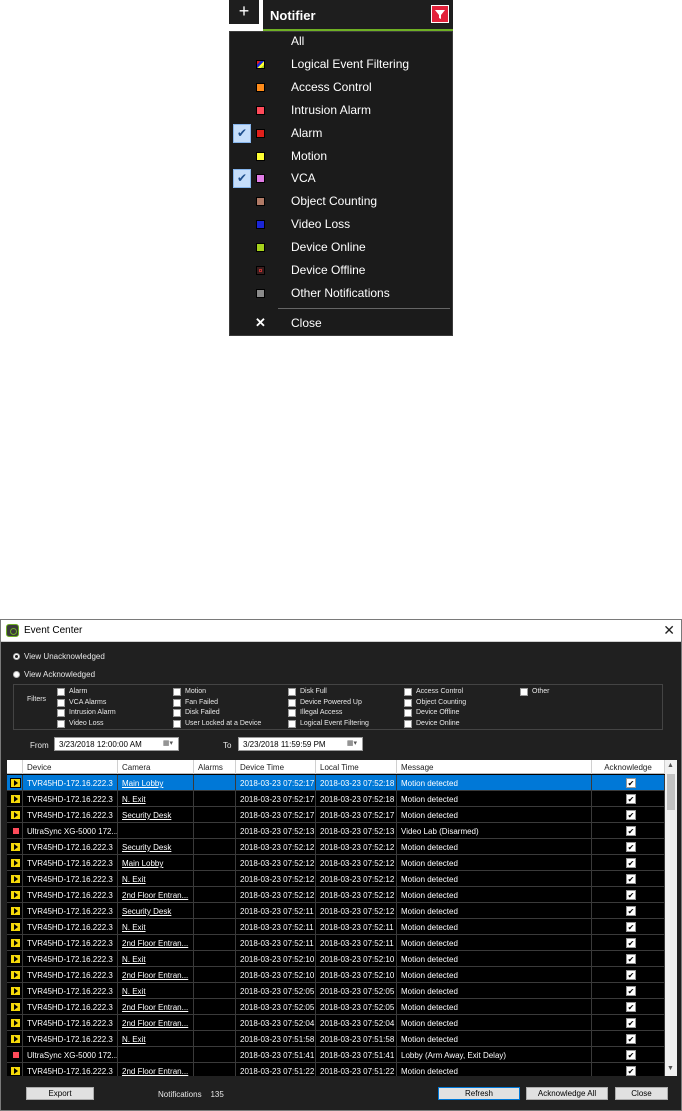 This screenshot has height=1111, width=682. I want to click on filter-funnel-icon, so click(440, 14).